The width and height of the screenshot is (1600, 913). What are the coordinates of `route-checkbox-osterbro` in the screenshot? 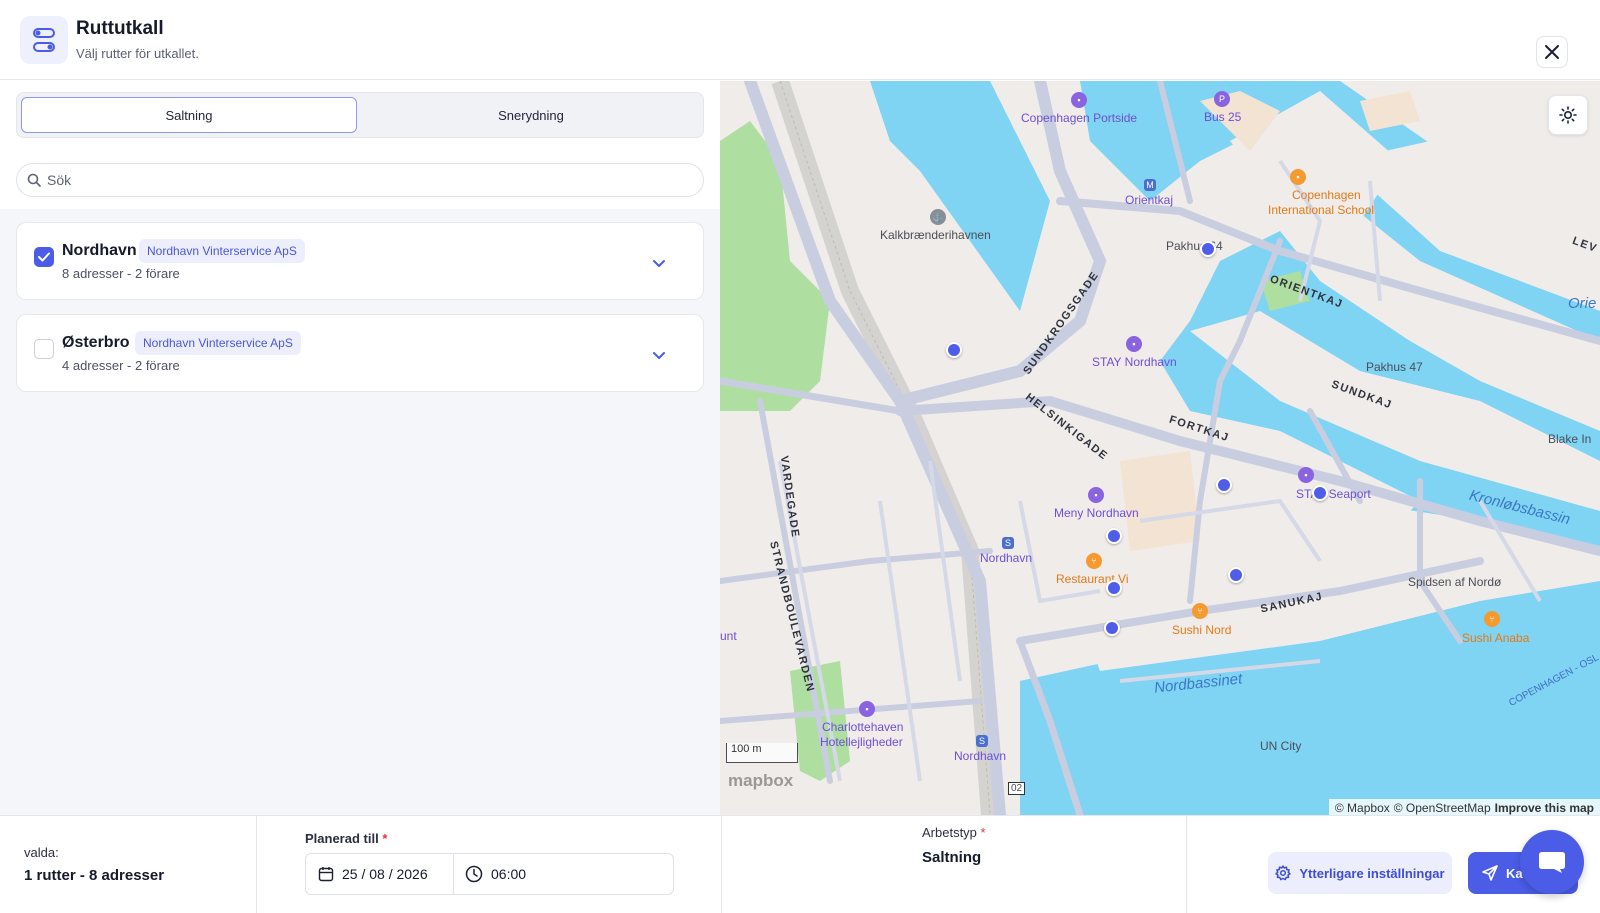 It's located at (44, 349).